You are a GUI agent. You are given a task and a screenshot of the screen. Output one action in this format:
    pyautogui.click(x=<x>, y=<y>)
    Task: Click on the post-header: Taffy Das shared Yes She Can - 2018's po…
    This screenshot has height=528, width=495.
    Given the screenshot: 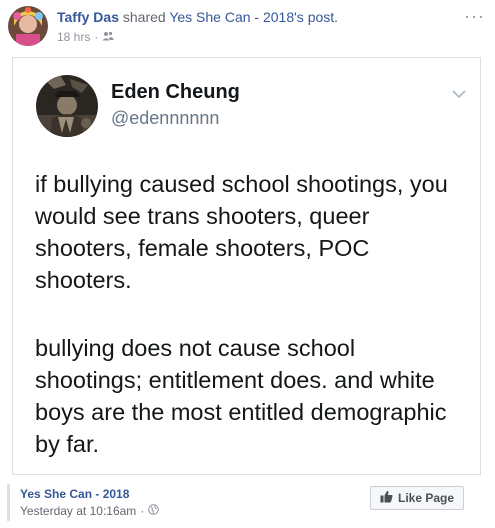 What is the action you would take?
    pyautogui.click(x=247, y=26)
    